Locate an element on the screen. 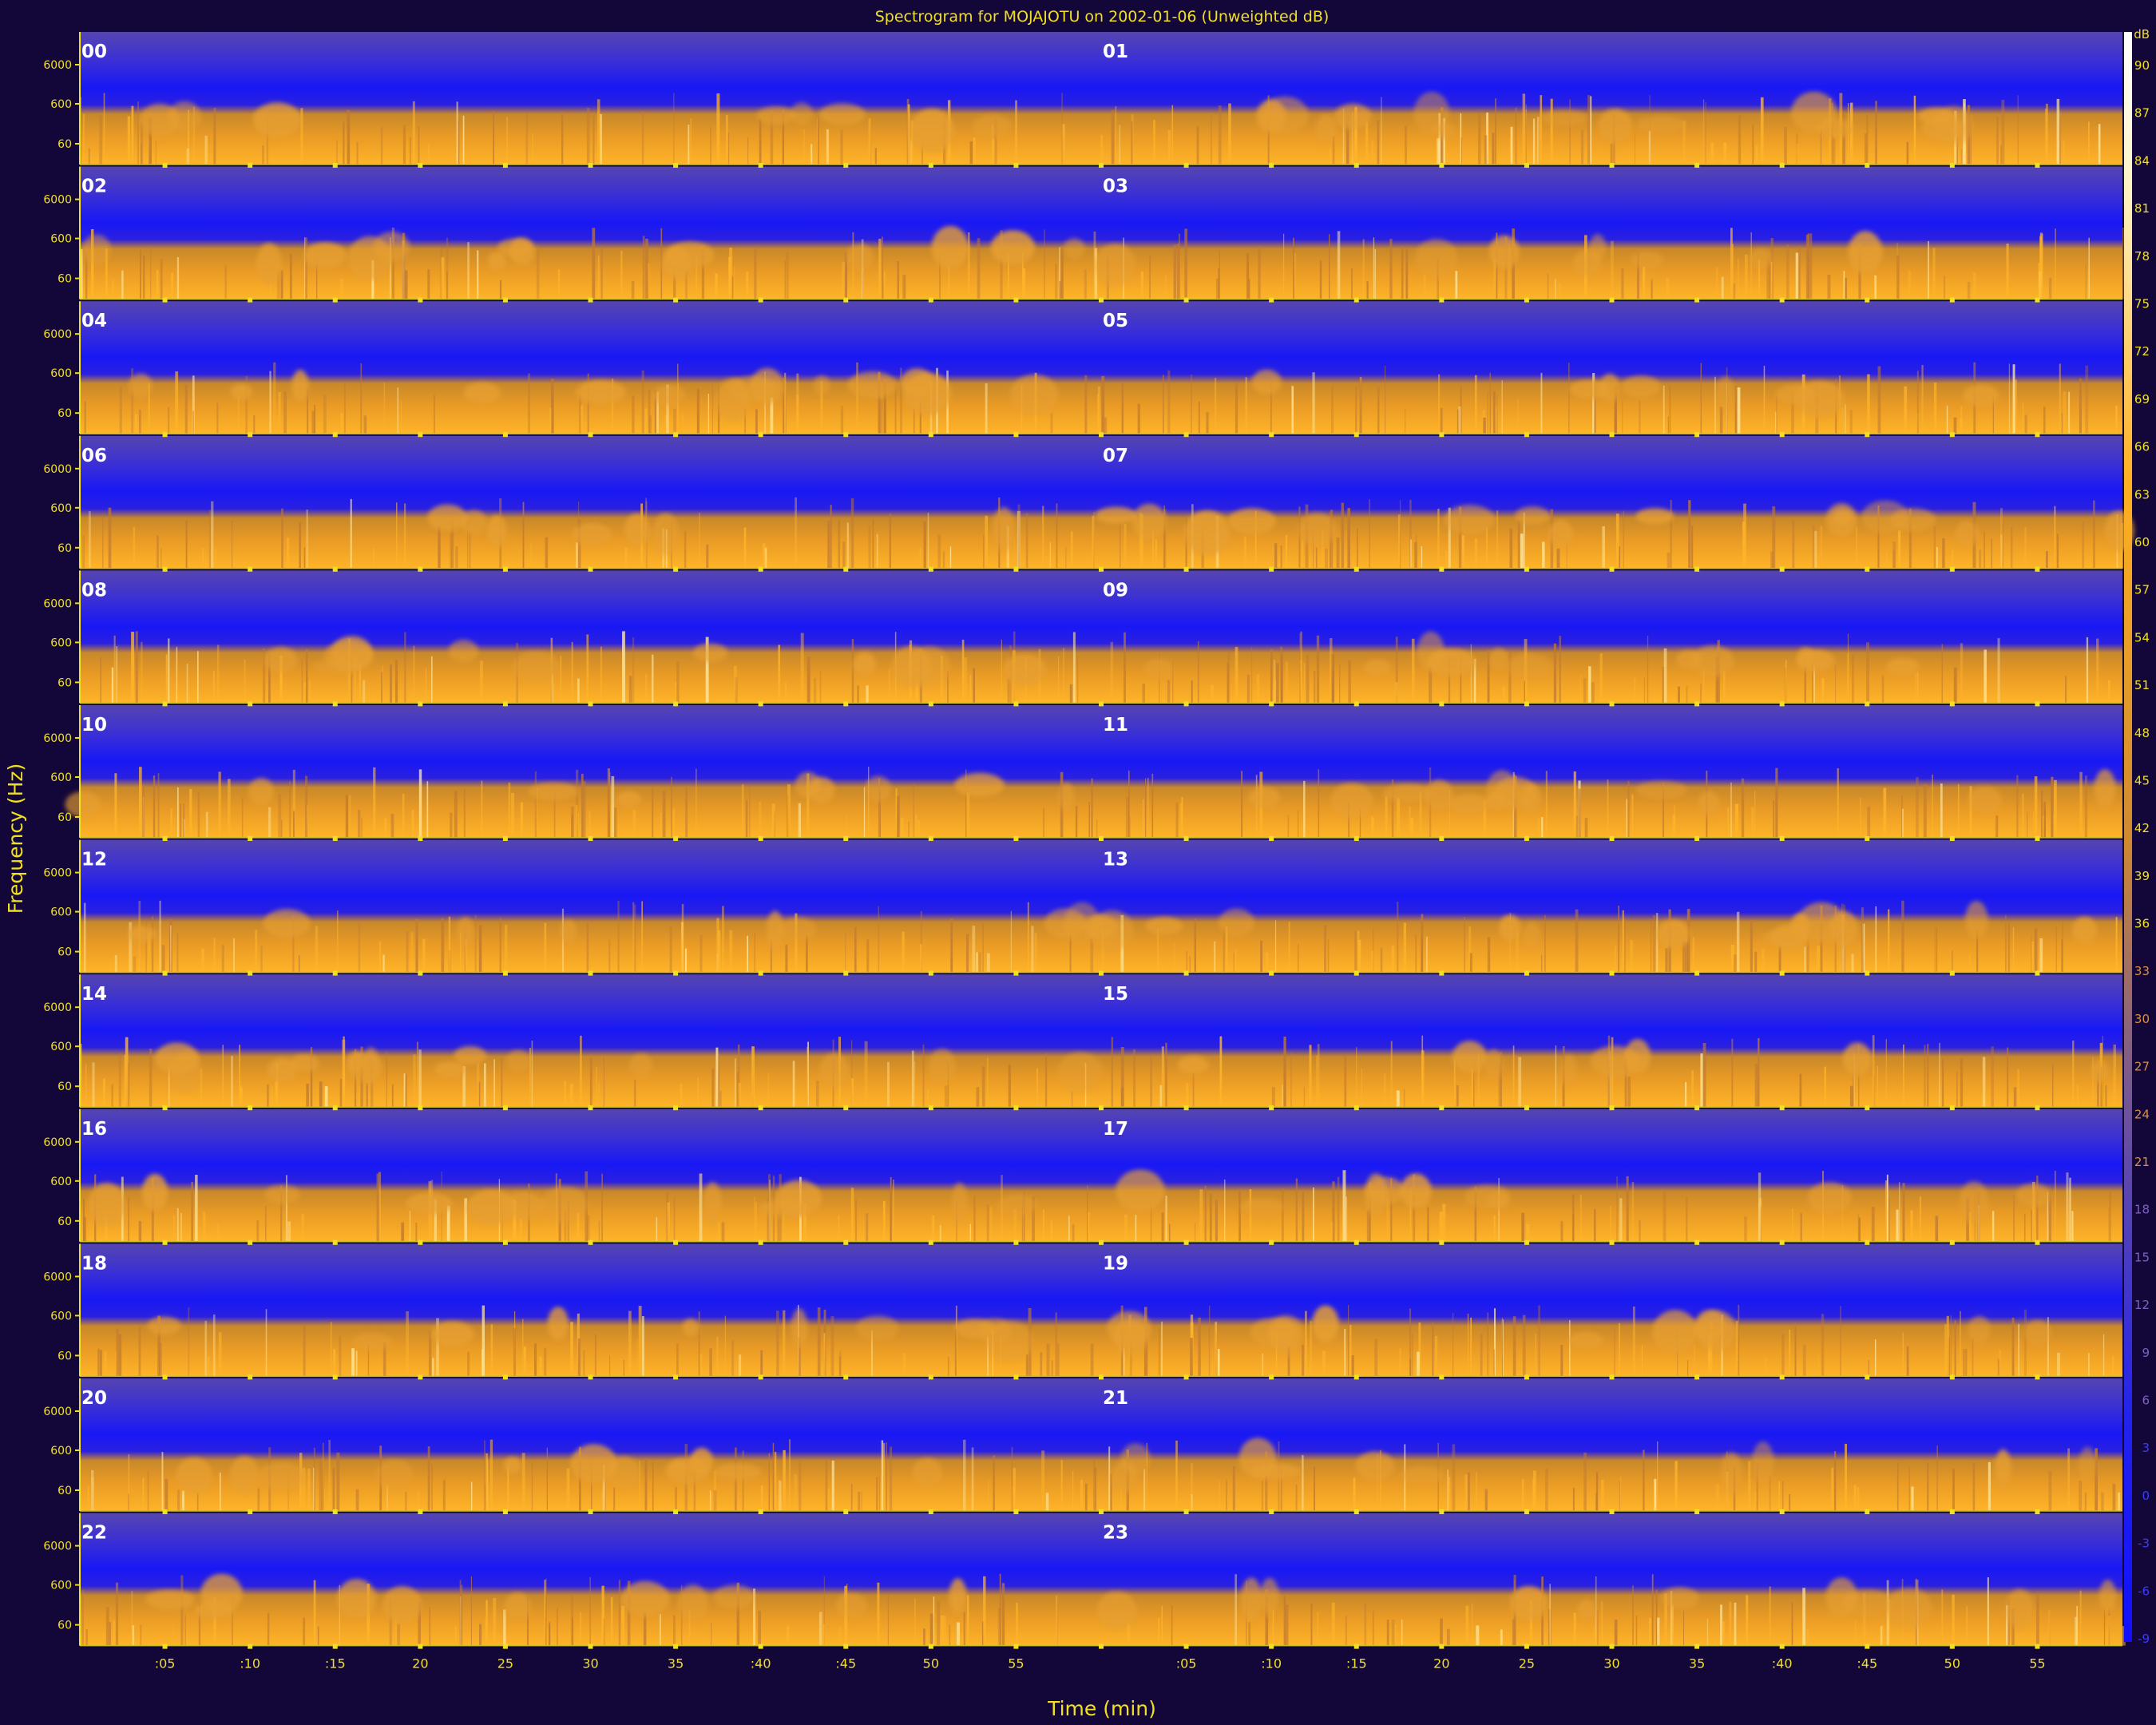 The width and height of the screenshot is (2156, 1725). colorbar-tick-label: 30 is located at coordinates (2142, 1019).